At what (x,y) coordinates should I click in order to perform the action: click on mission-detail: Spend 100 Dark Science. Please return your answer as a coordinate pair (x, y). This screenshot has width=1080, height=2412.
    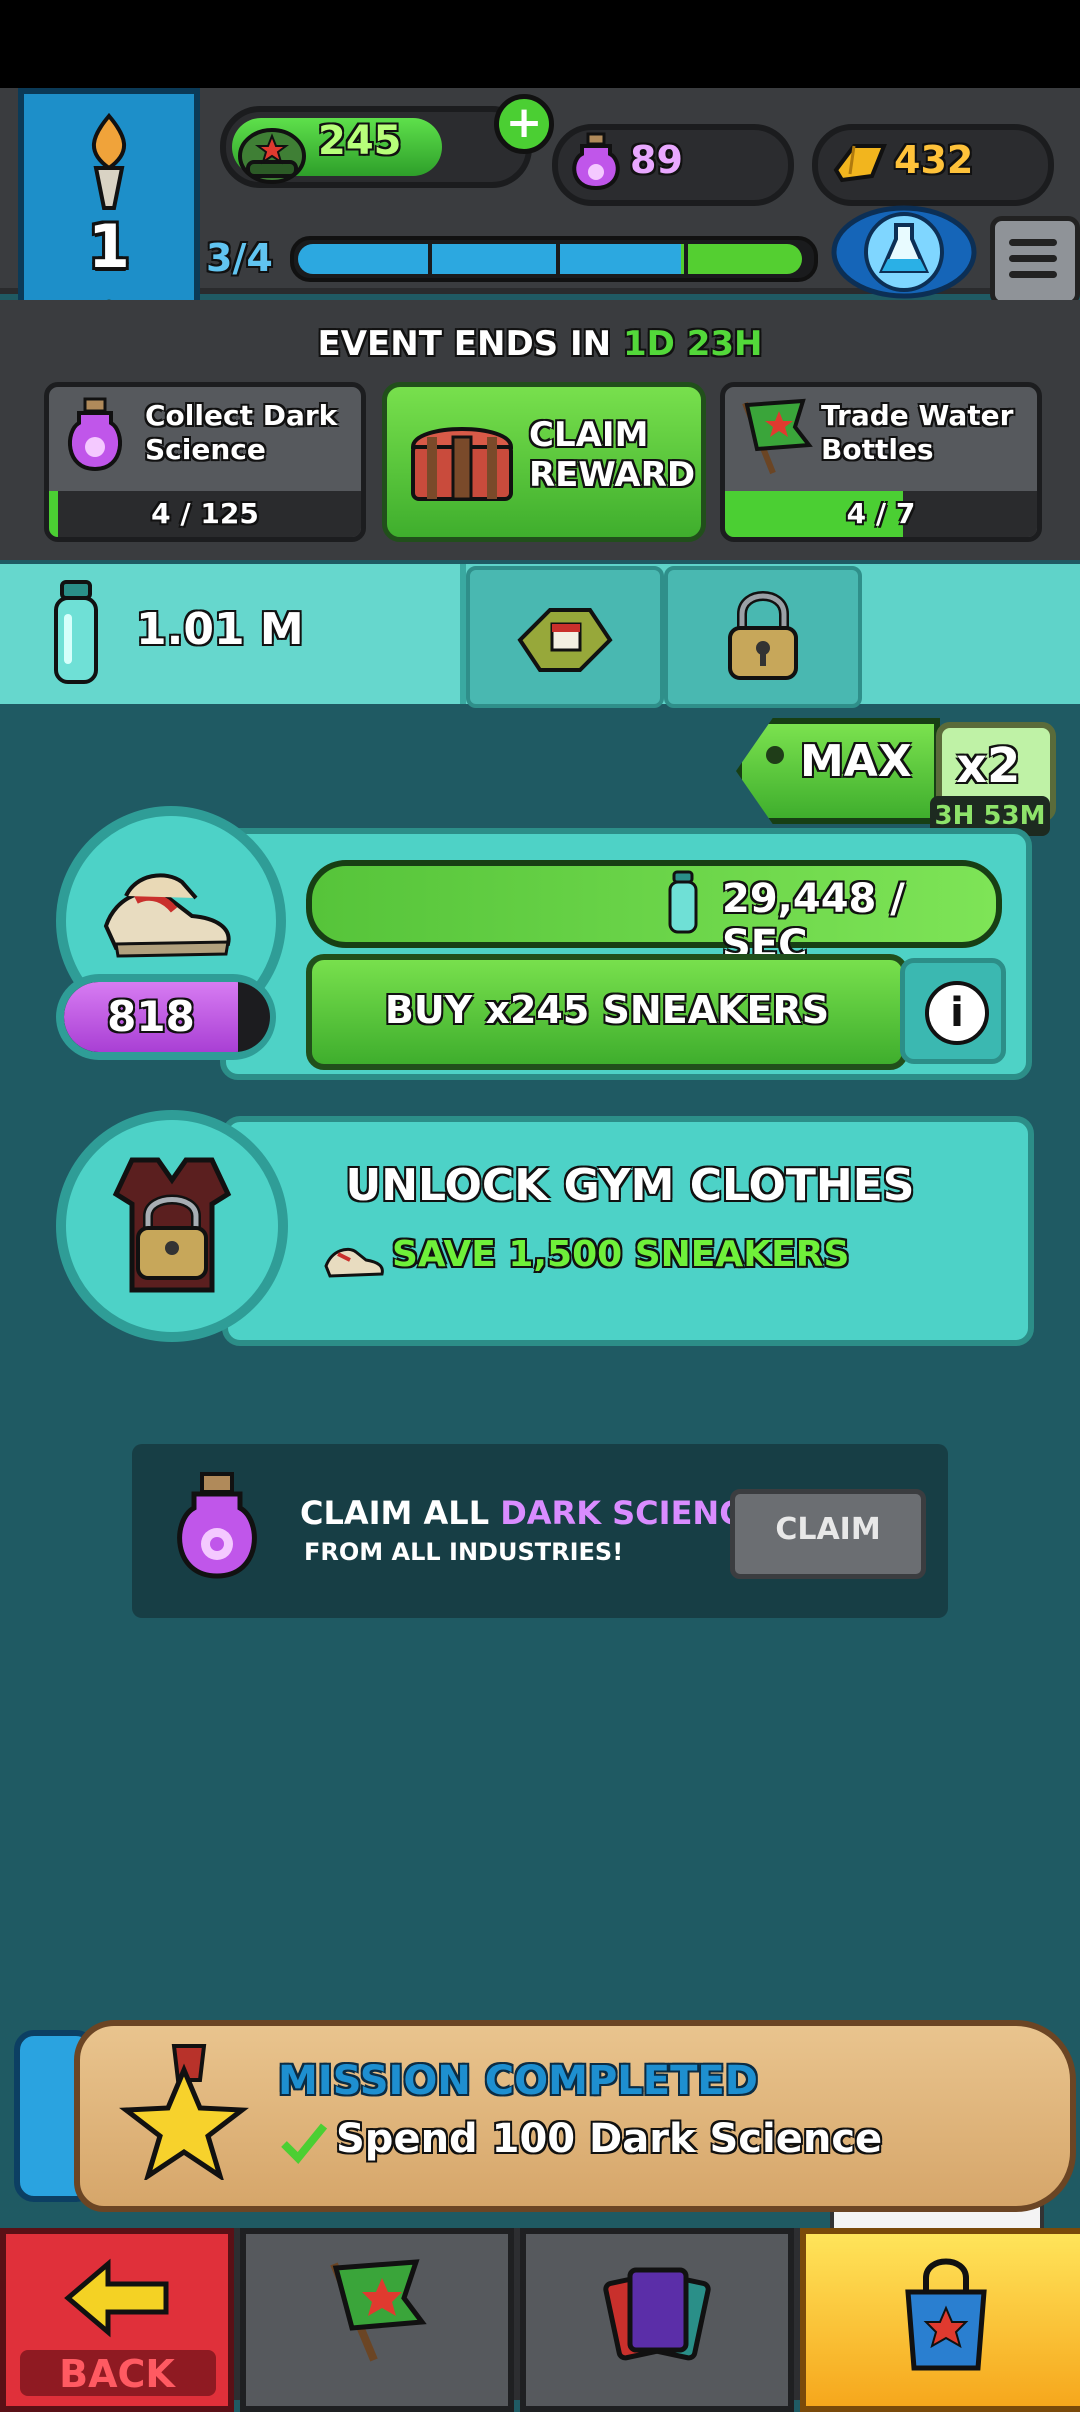
    Looking at the image, I should click on (609, 2139).